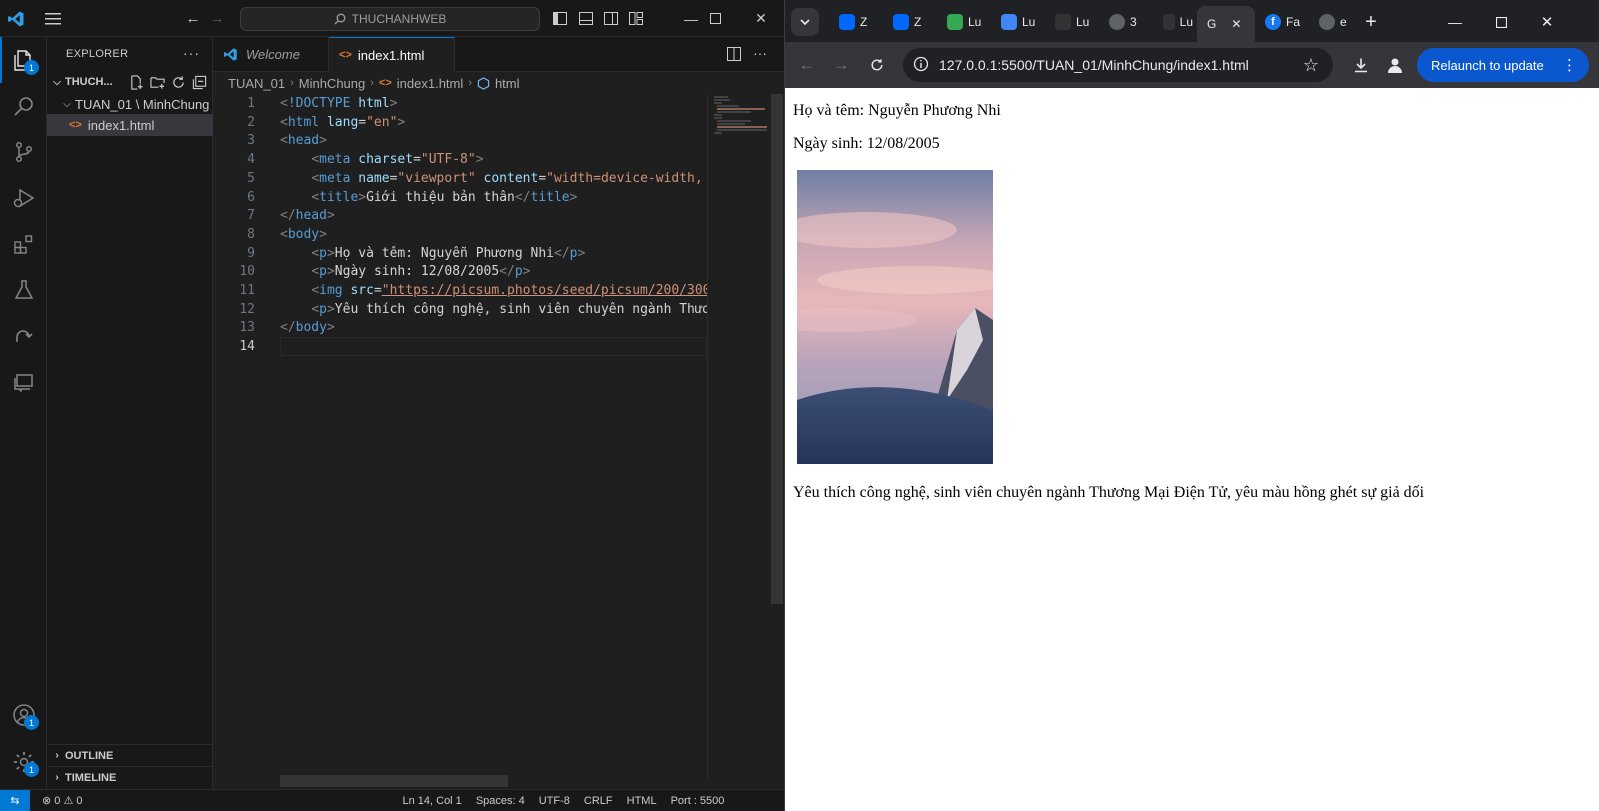 The image size is (1599, 811). What do you see at coordinates (62, 800) in the screenshot?
I see `problems-status: ⊗ 0 ⚠ 0` at bounding box center [62, 800].